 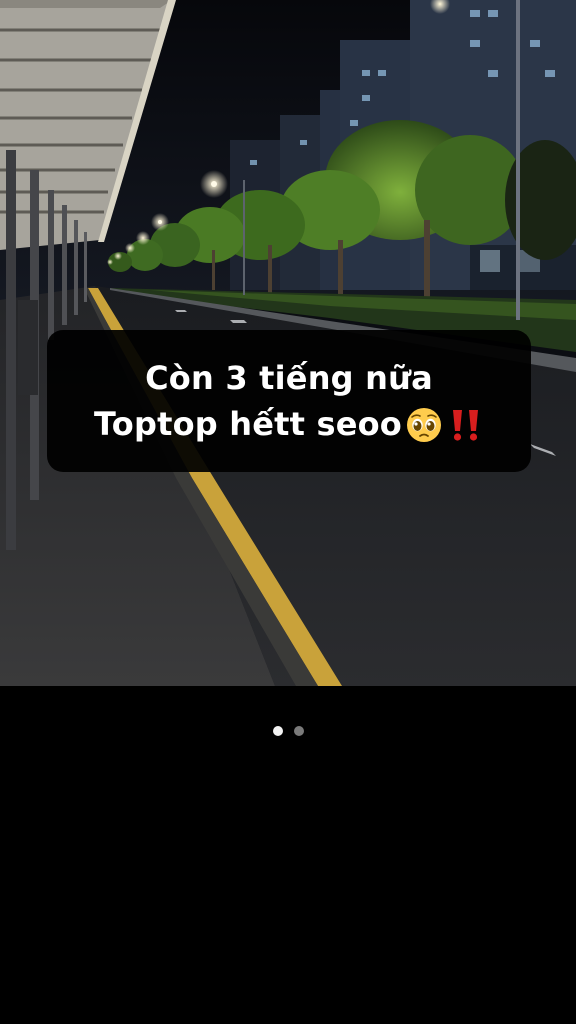 What do you see at coordinates (424, 424) in the screenshot?
I see `pleading-face-icon` at bounding box center [424, 424].